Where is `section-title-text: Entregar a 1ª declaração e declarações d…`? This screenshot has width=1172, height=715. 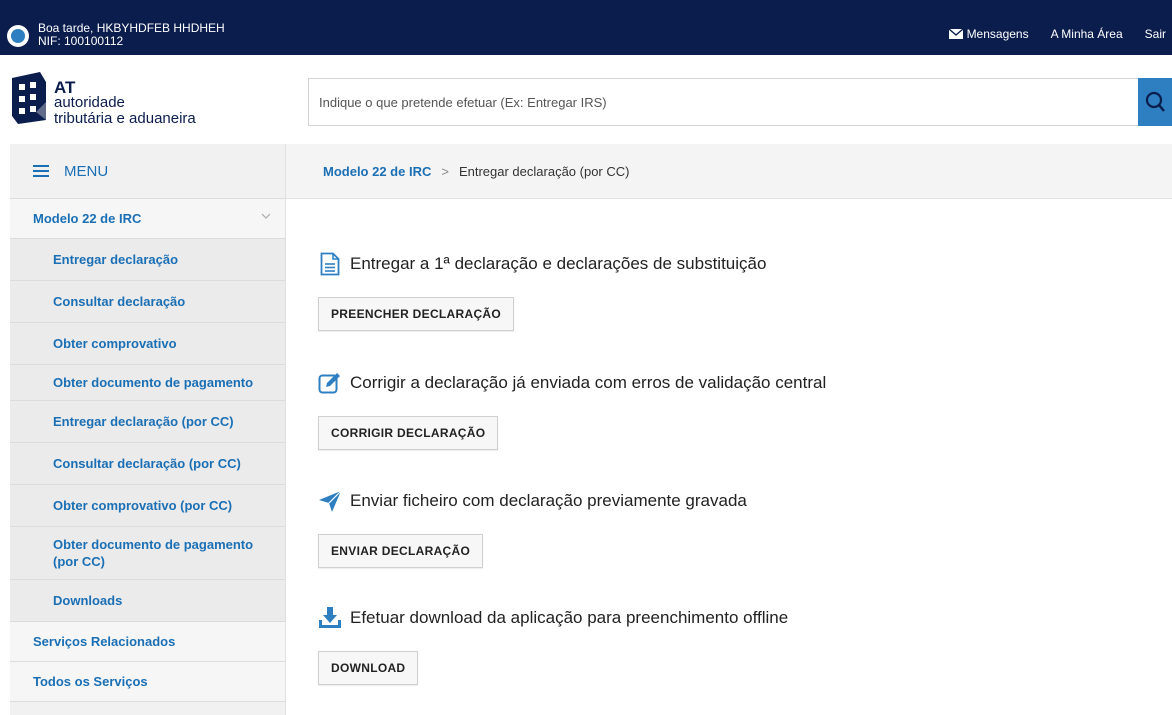 section-title-text: Entregar a 1ª declaração e declarações d… is located at coordinates (558, 263).